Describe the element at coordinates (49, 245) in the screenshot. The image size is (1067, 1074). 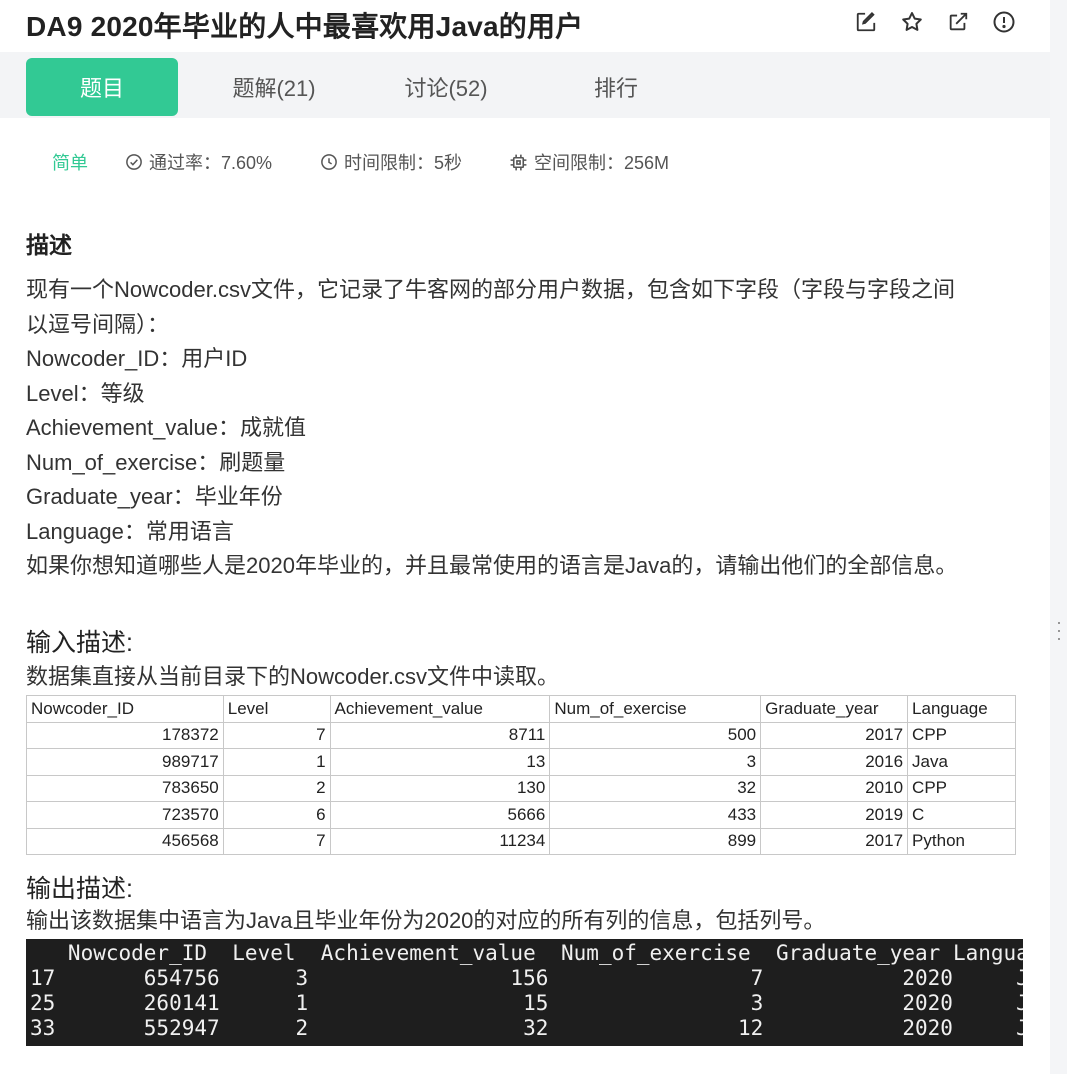
I see `description-heading: 描述` at that location.